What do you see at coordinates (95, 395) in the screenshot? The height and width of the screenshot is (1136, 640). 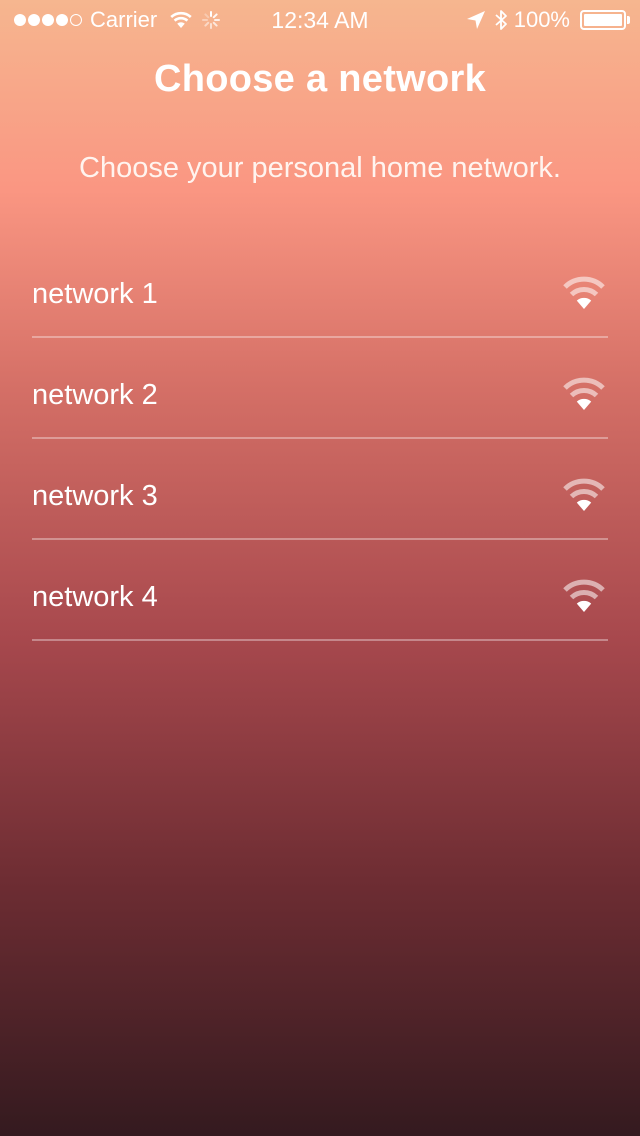 I see `network-name: network 2` at bounding box center [95, 395].